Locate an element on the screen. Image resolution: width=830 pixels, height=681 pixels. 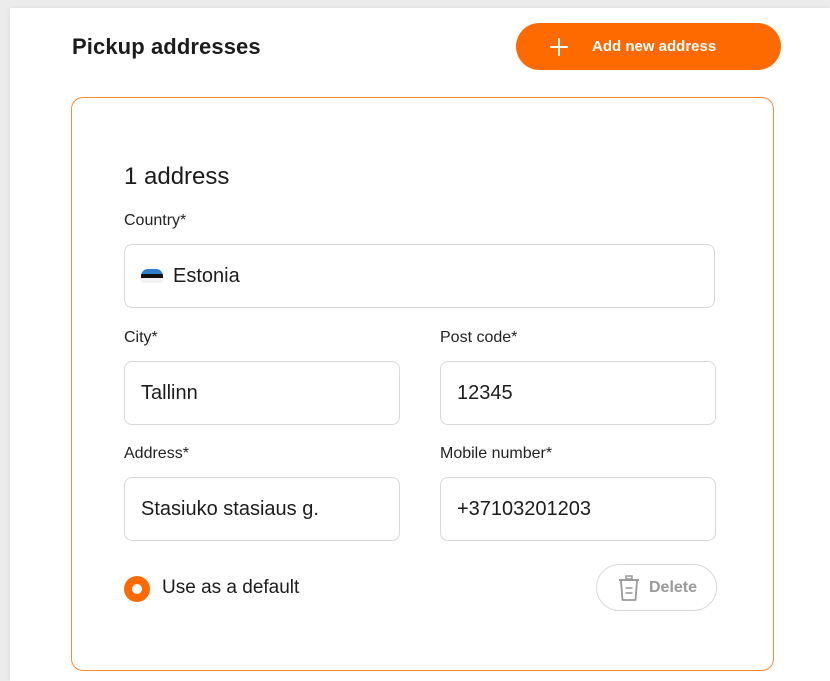
default-radio-button is located at coordinates (137, 589).